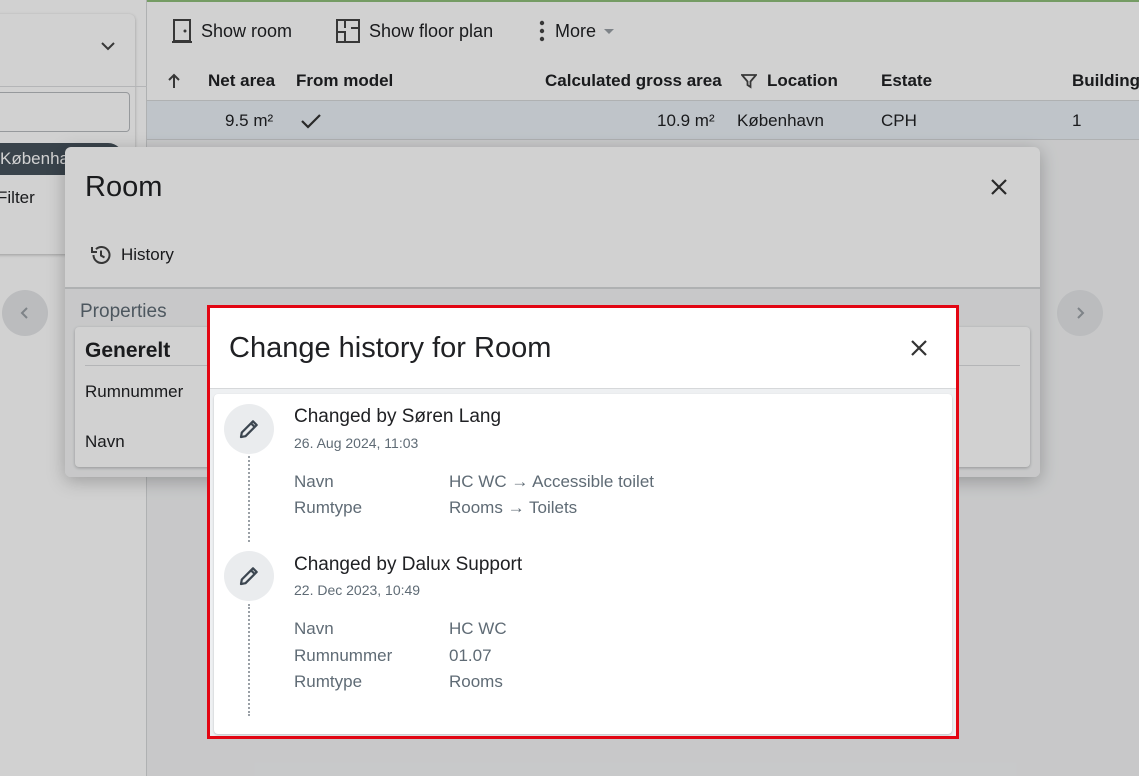  Describe the element at coordinates (357, 590) in the screenshot. I see `entry-date: 22. Dec 2023, 10:49` at that location.